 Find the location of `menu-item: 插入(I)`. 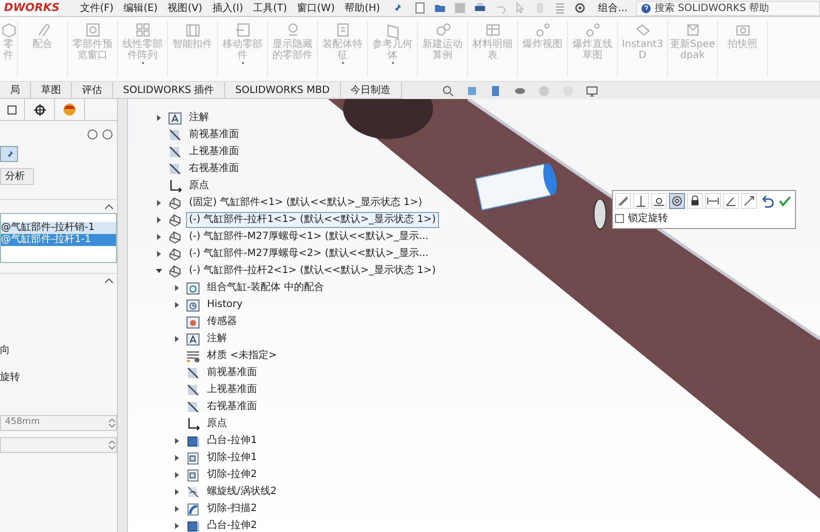

menu-item: 插入(I) is located at coordinates (228, 8).